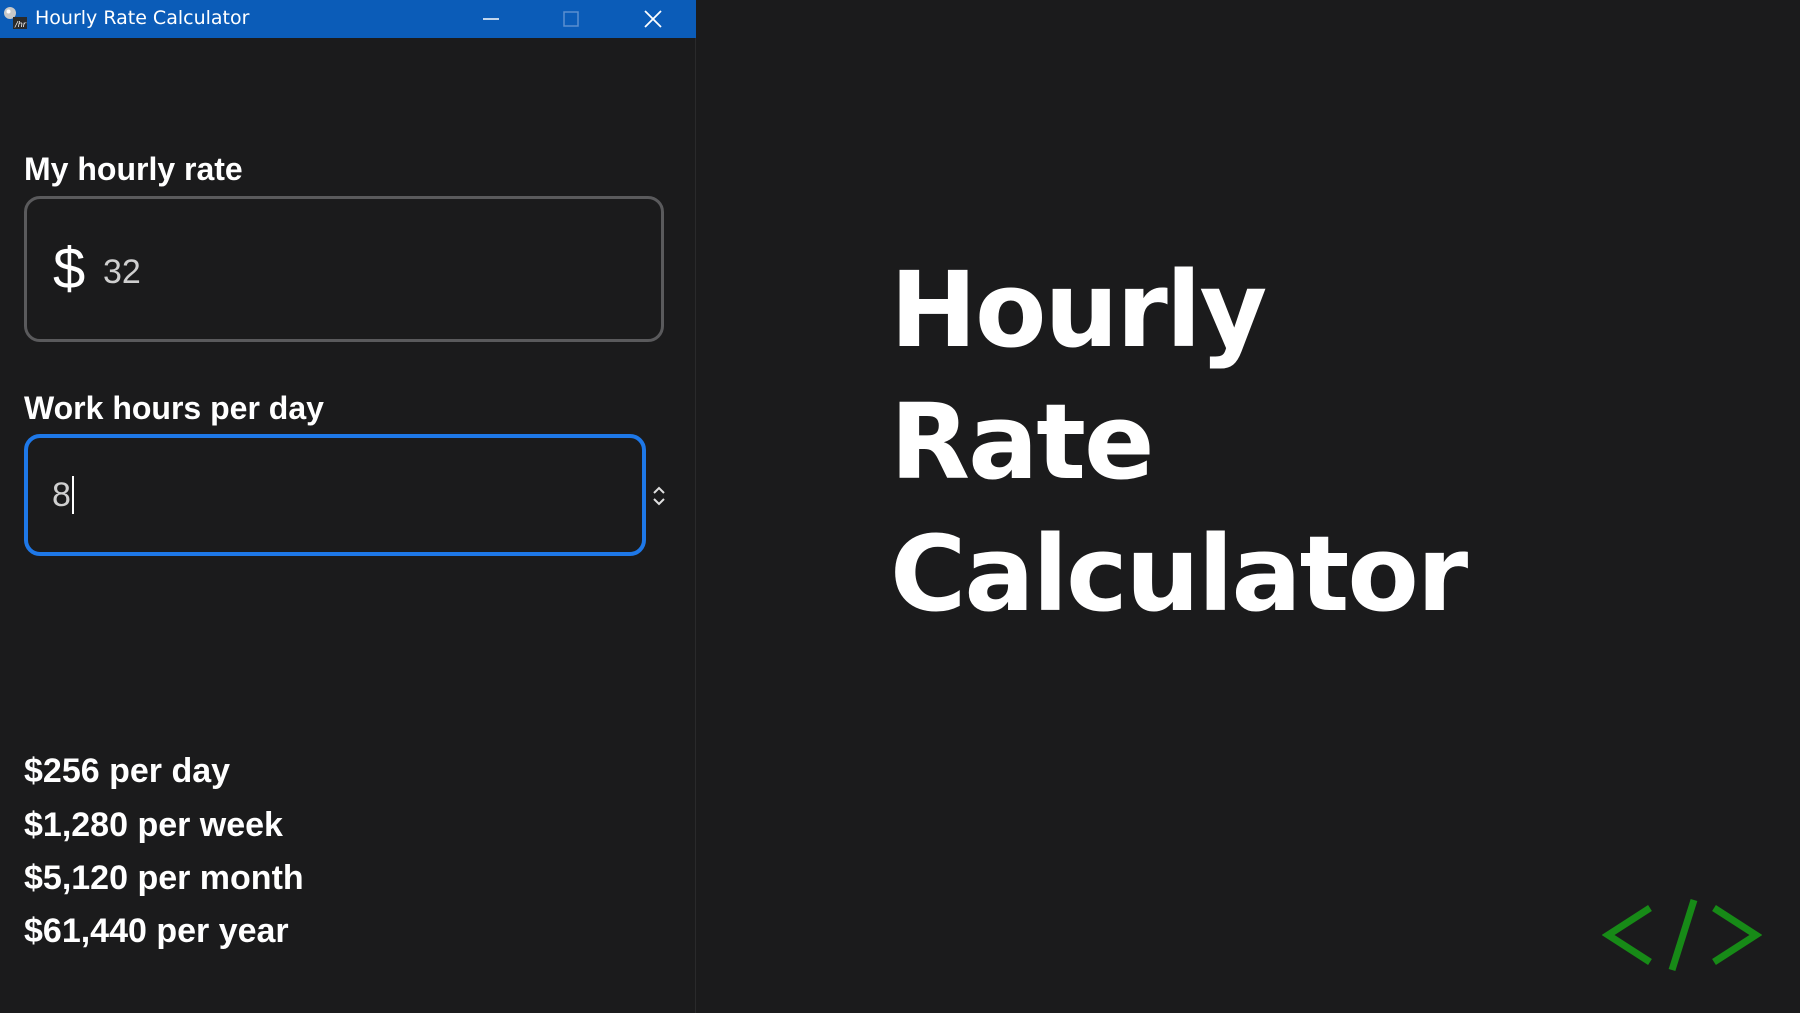 Image resolution: width=1800 pixels, height=1013 pixels. What do you see at coordinates (15, 17) in the screenshot?
I see `app-icon: /hr` at bounding box center [15, 17].